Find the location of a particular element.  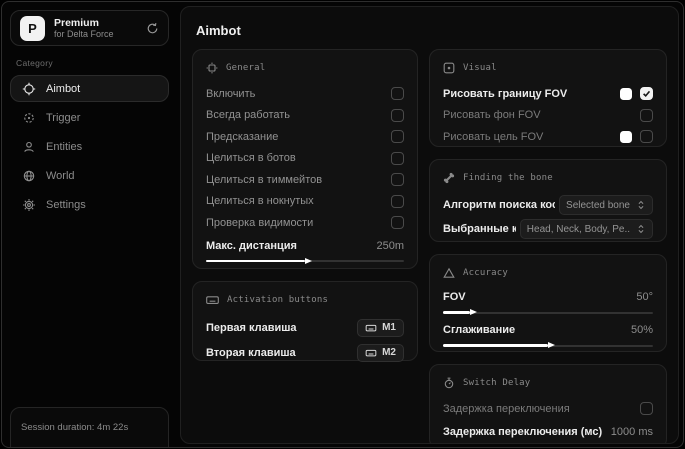

globe-icon is located at coordinates (29, 176).